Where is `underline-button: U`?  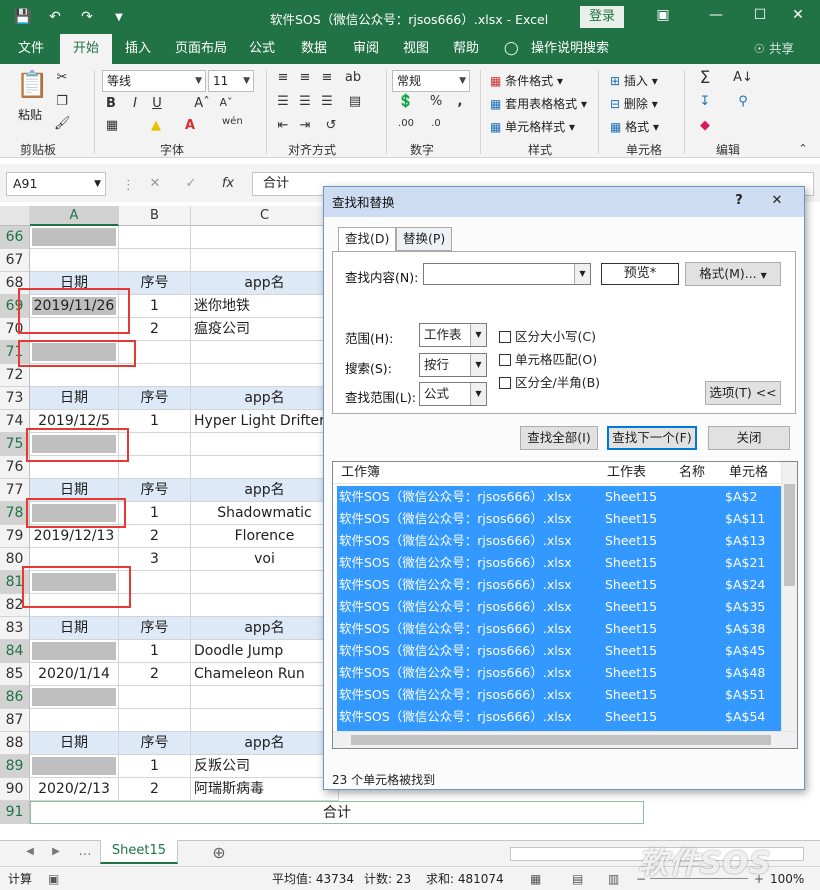 underline-button: U is located at coordinates (157, 103).